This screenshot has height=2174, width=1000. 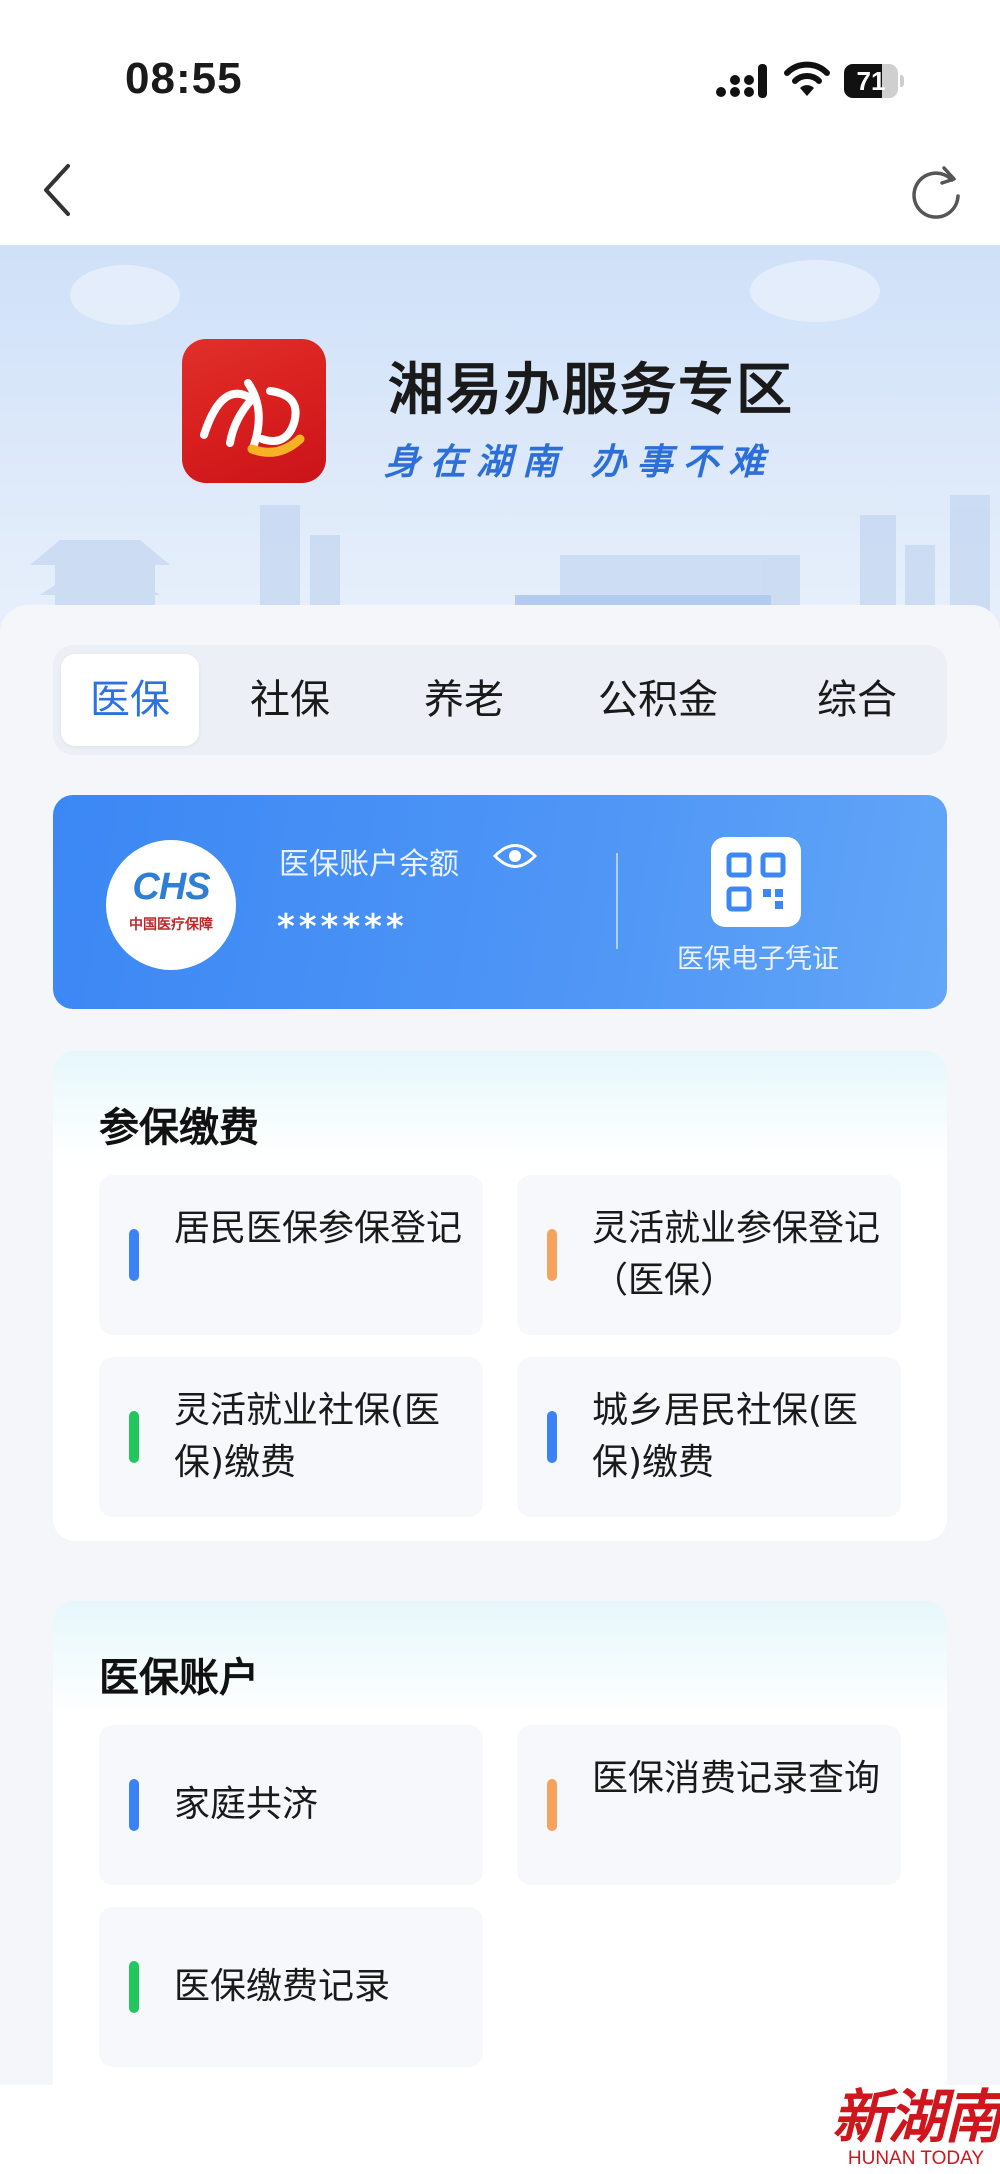 What do you see at coordinates (282, 1986) in the screenshot?
I see `item-label: 医保缴费记录` at bounding box center [282, 1986].